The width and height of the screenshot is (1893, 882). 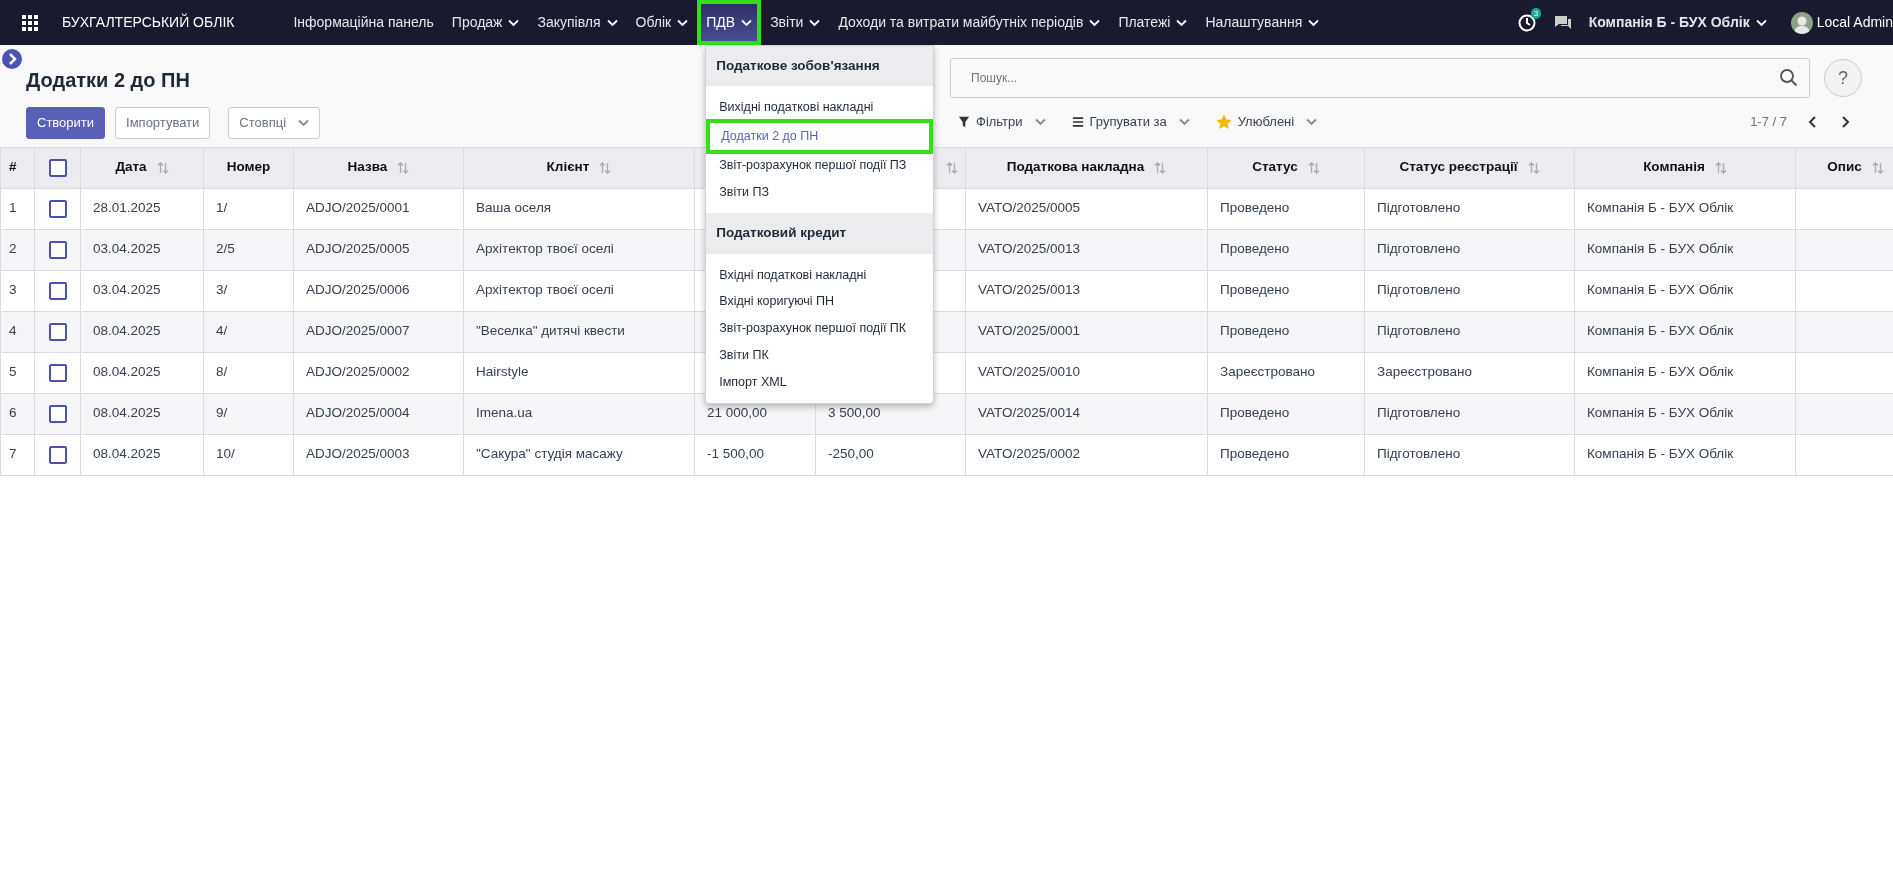 I want to click on nav-menu-item: Налаштування, so click(x=1262, y=22).